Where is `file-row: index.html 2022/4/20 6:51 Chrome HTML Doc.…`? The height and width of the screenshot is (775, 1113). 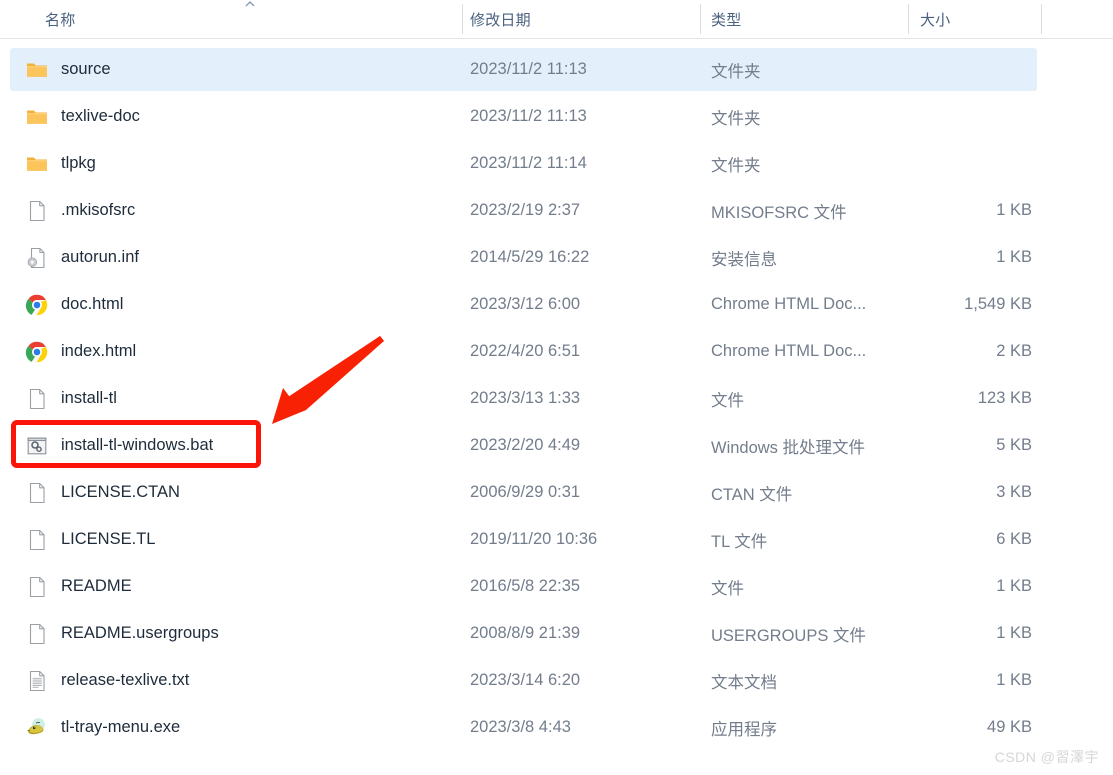 file-row: index.html 2022/4/20 6:51 Chrome HTML Doc.… is located at coordinates (556, 351).